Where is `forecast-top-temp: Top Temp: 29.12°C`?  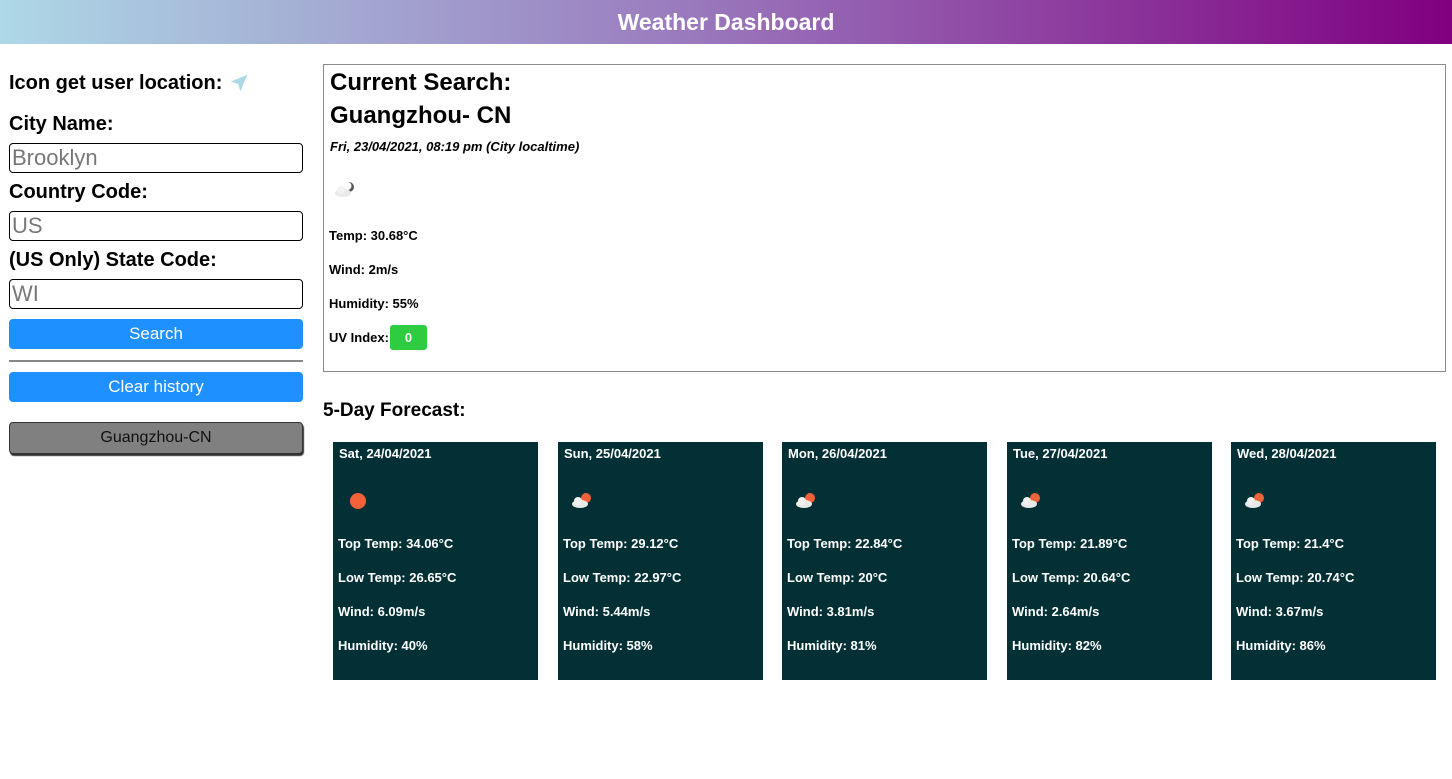
forecast-top-temp: Top Temp: 29.12°C is located at coordinates (621, 543).